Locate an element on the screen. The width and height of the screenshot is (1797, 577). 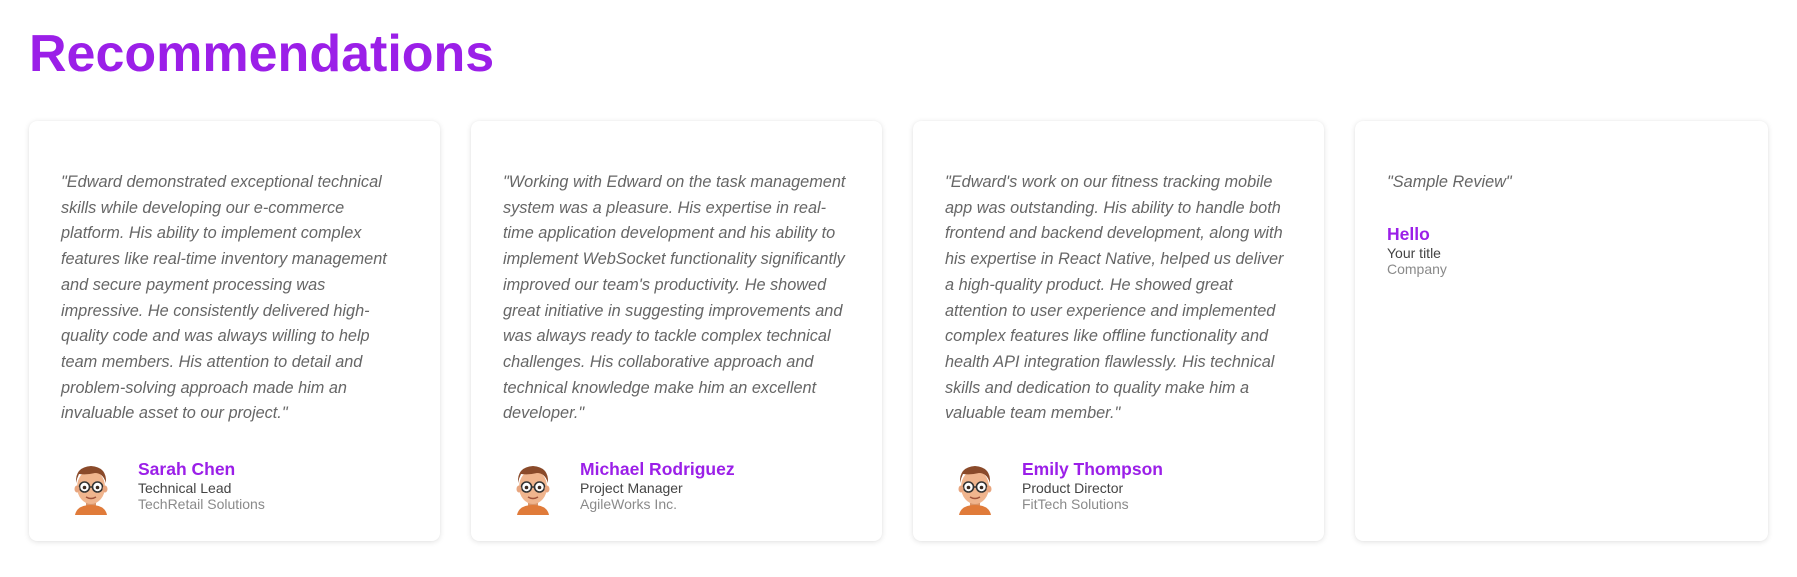
recommendation-quote: "Sample Review" is located at coordinates (1449, 182).